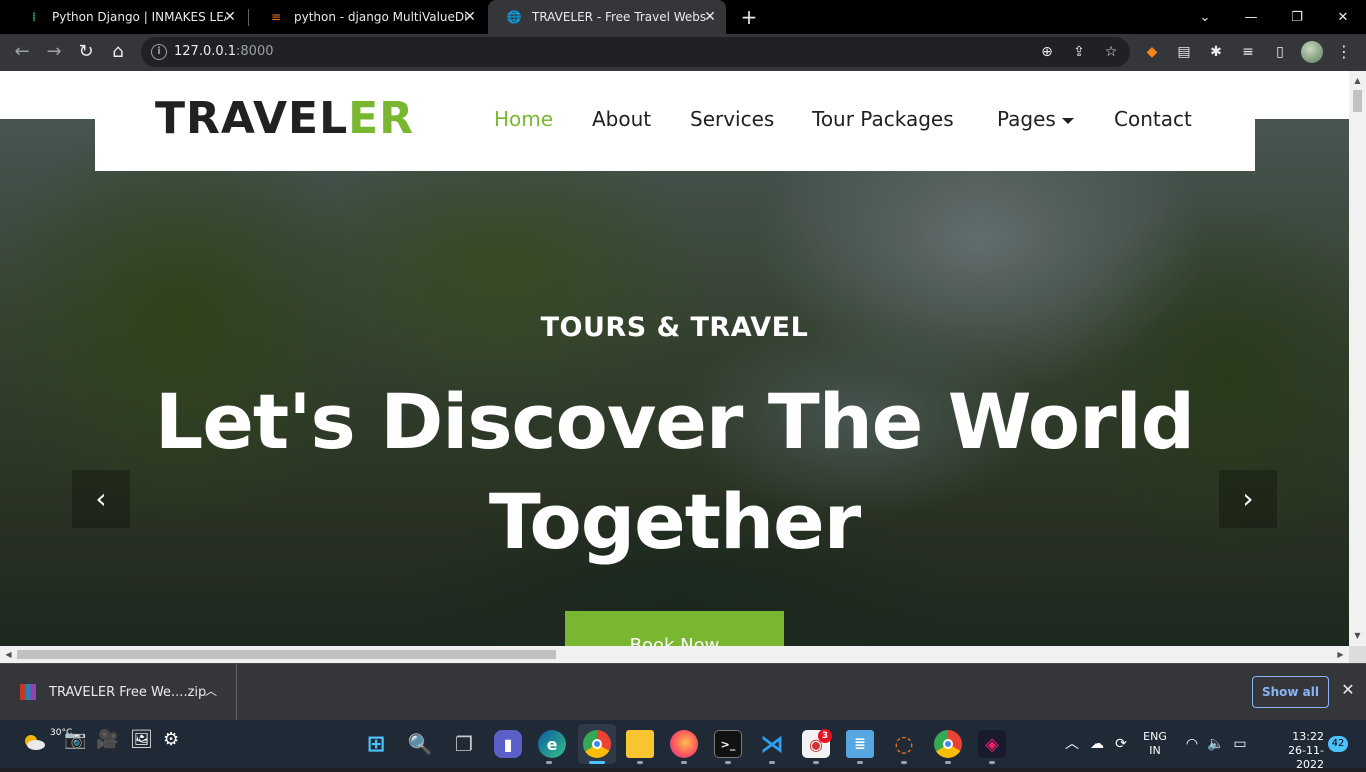 Image resolution: width=1366 pixels, height=772 pixels. Describe the element at coordinates (1216, 52) in the screenshot. I see `extensions-puzzle-icon: ✱` at that location.